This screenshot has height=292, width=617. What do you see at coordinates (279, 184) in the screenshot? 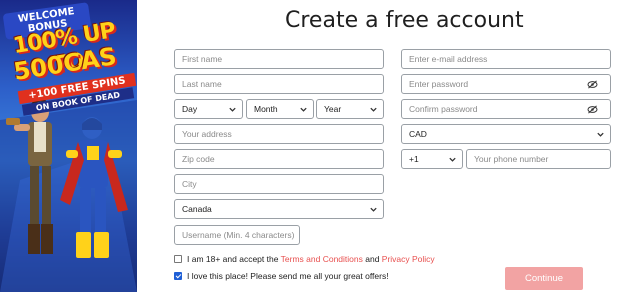
I see `city-input: City` at bounding box center [279, 184].